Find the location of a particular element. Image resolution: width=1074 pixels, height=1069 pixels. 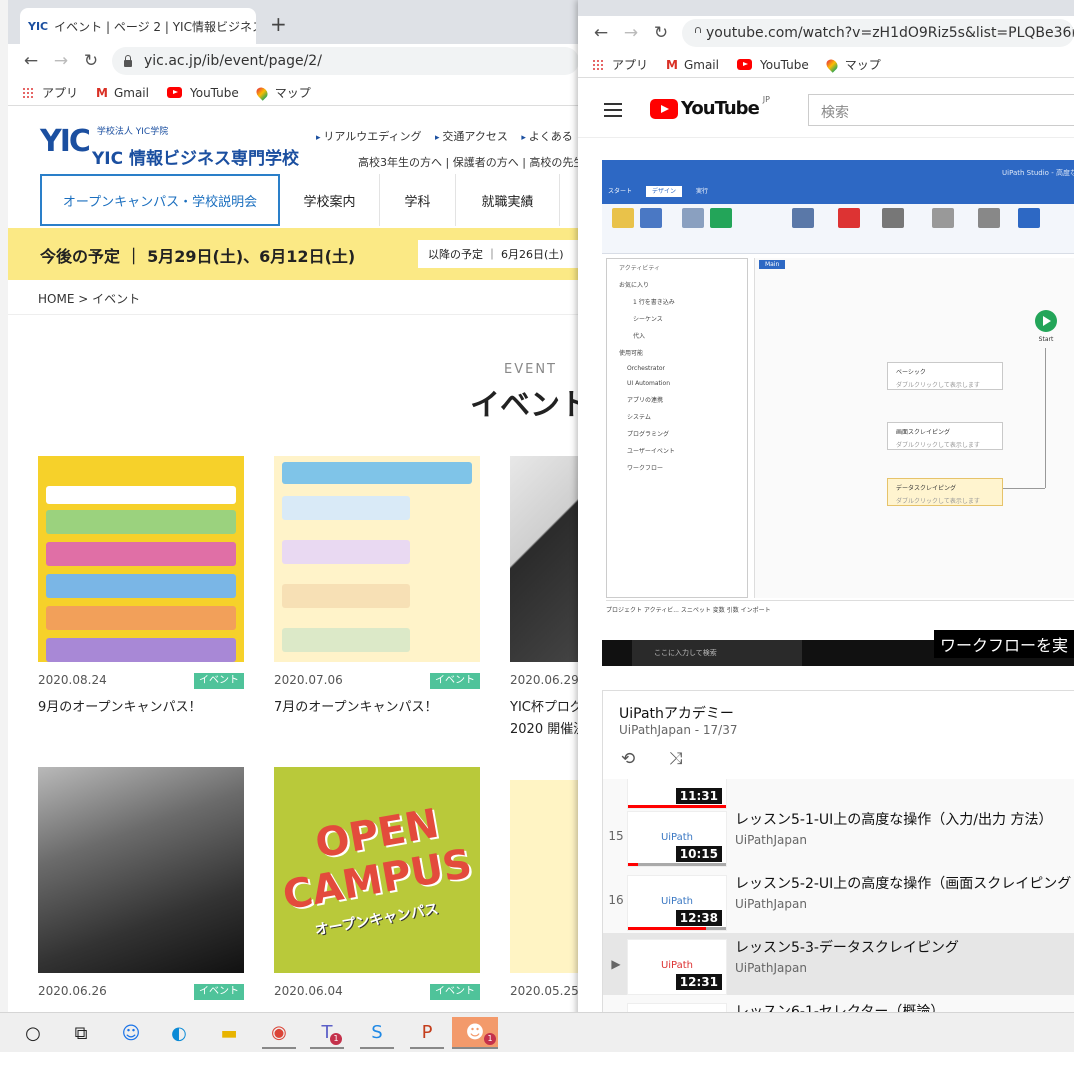

playlist-subtitle: UiPathJapan - 17/37 is located at coordinates (678, 730).